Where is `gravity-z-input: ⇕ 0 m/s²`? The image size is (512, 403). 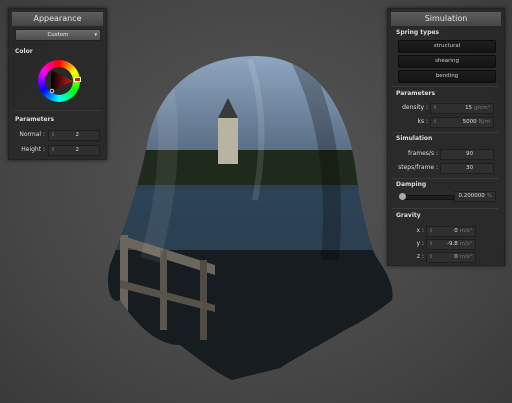
gravity-z-input: ⇕ 0 m/s² is located at coordinates (451, 257).